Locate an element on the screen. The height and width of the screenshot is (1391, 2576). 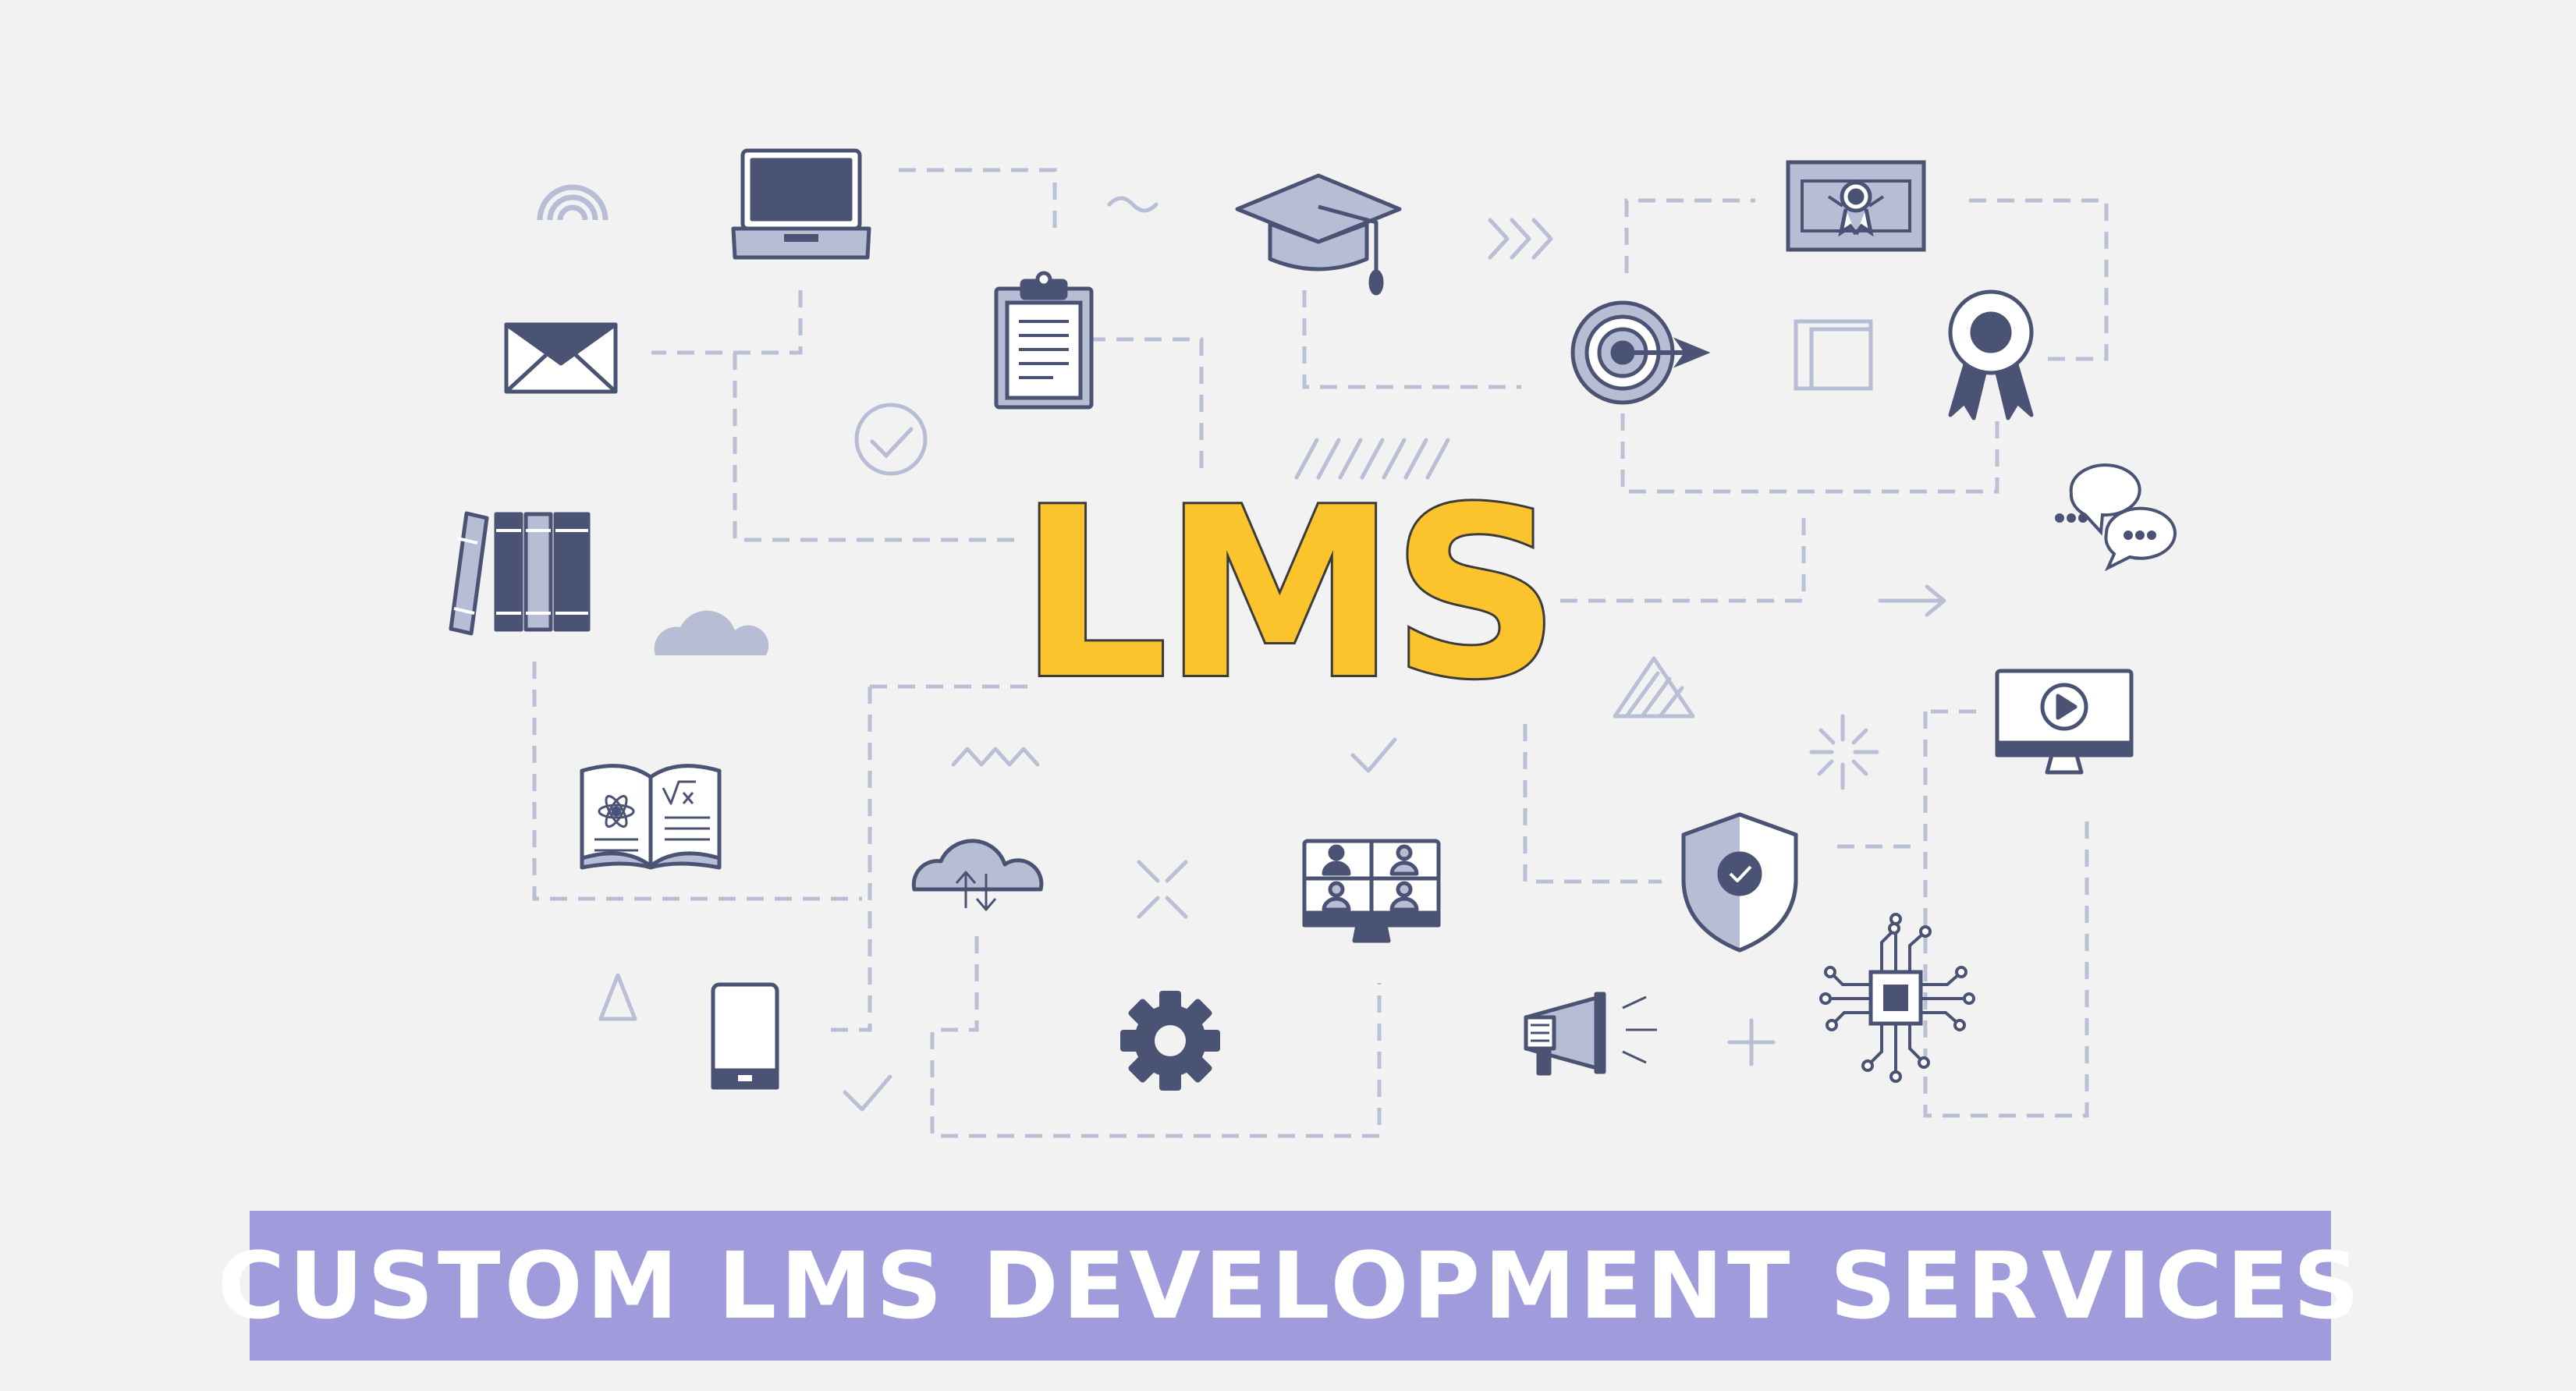
checkmark-circle-icon is located at coordinates (891, 439).